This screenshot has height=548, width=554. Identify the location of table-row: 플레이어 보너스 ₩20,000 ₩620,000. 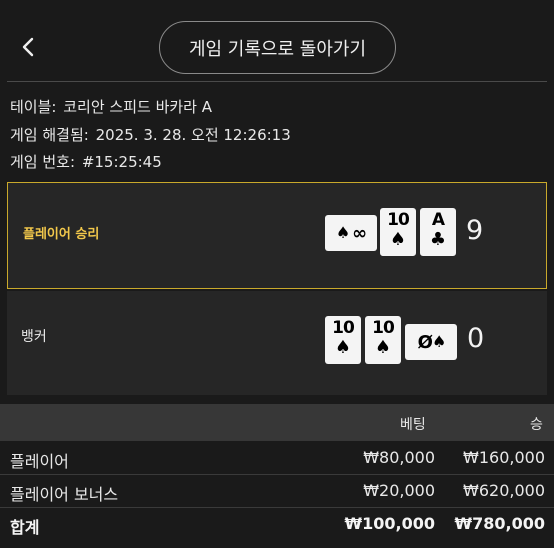
(277, 491).